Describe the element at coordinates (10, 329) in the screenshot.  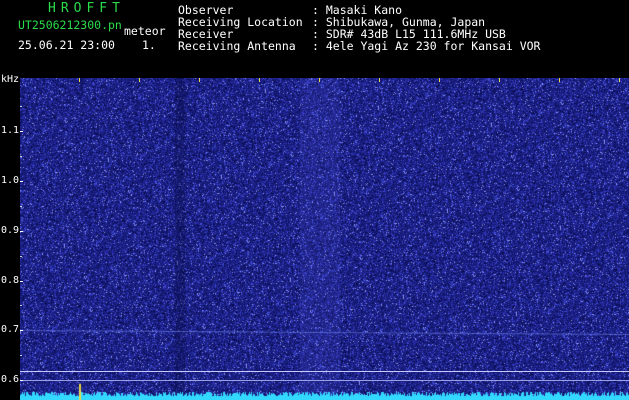
I see `freq-tick-label: 0.7` at that location.